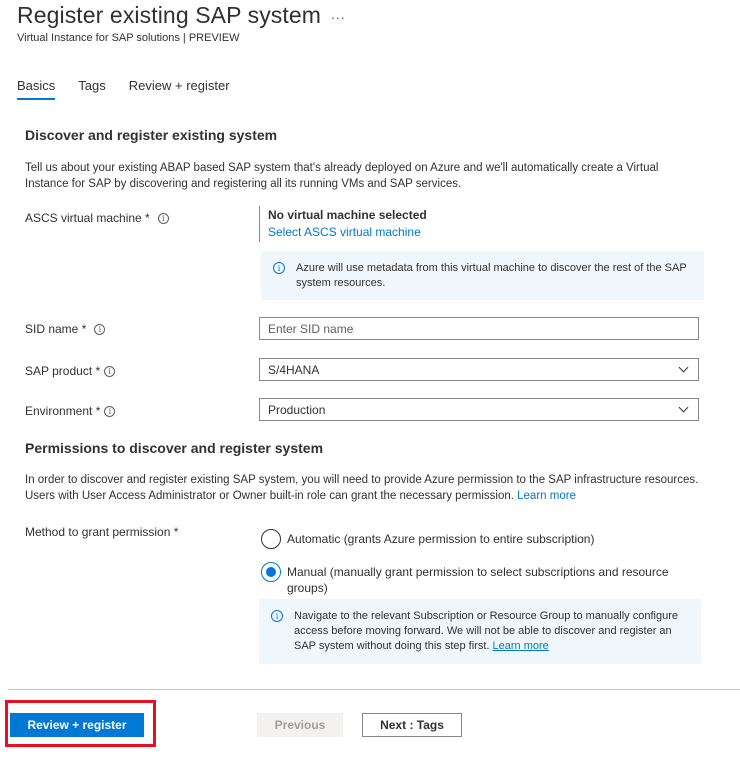  Describe the element at coordinates (300, 725) in the screenshot. I see `previous-button: Previous` at that location.